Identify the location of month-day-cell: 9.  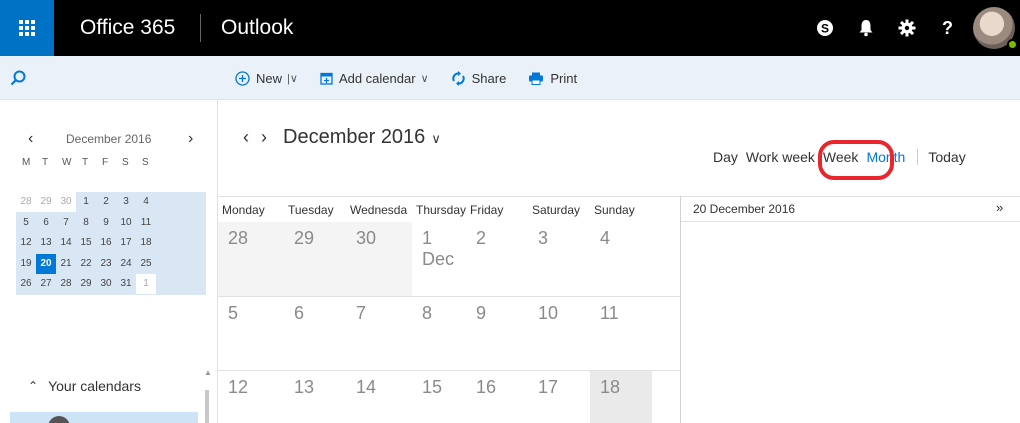
(497, 333).